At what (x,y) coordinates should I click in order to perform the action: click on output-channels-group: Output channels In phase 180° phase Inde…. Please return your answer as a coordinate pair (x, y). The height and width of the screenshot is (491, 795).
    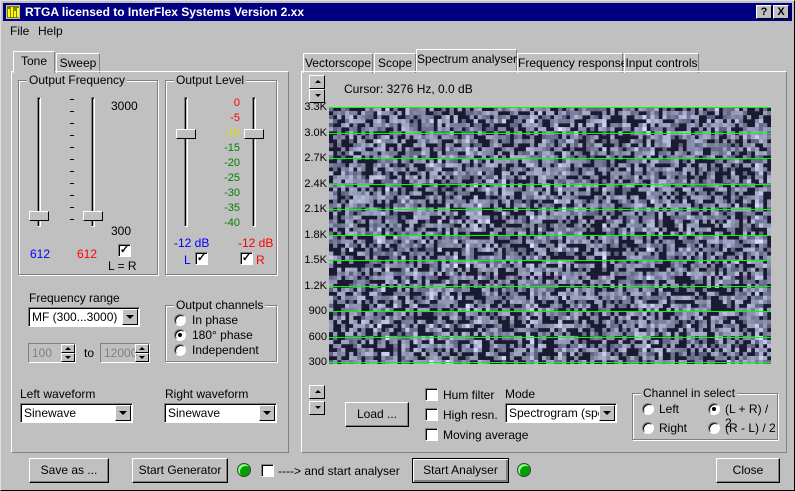
    Looking at the image, I should click on (221, 330).